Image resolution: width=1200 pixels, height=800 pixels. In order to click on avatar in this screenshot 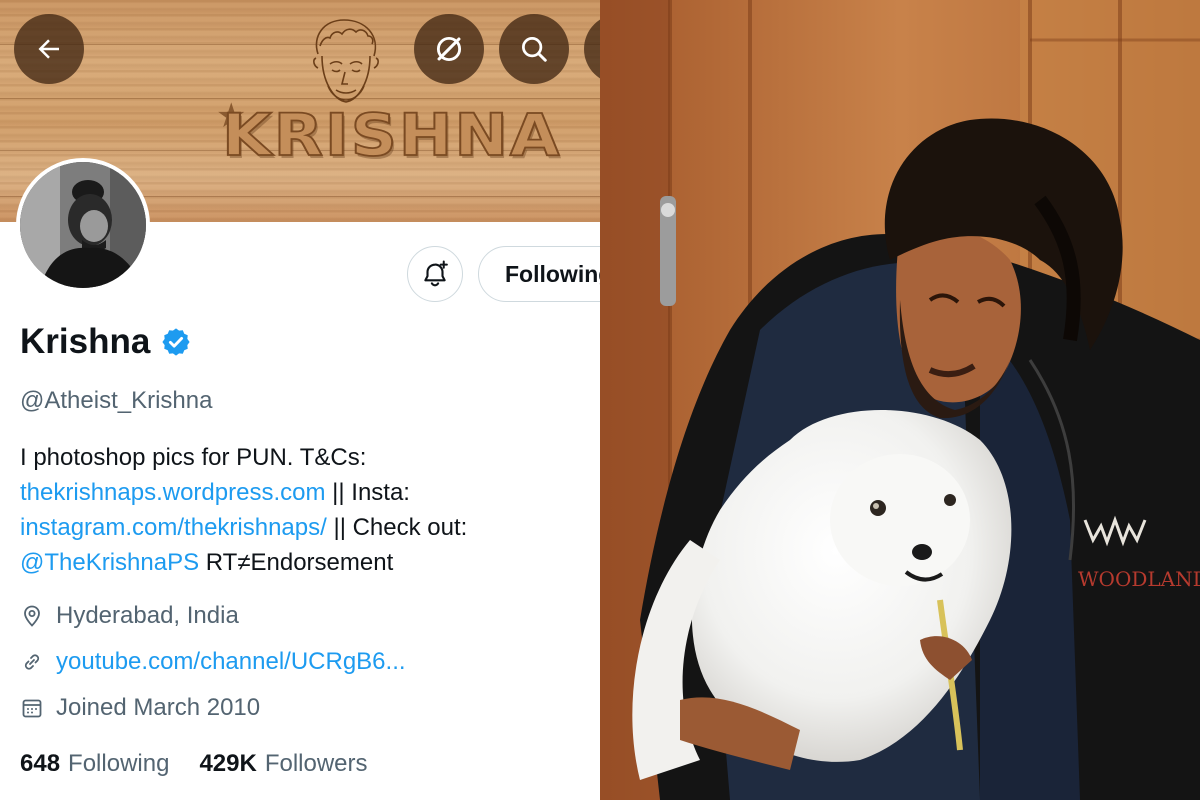, I will do `click(83, 225)`.